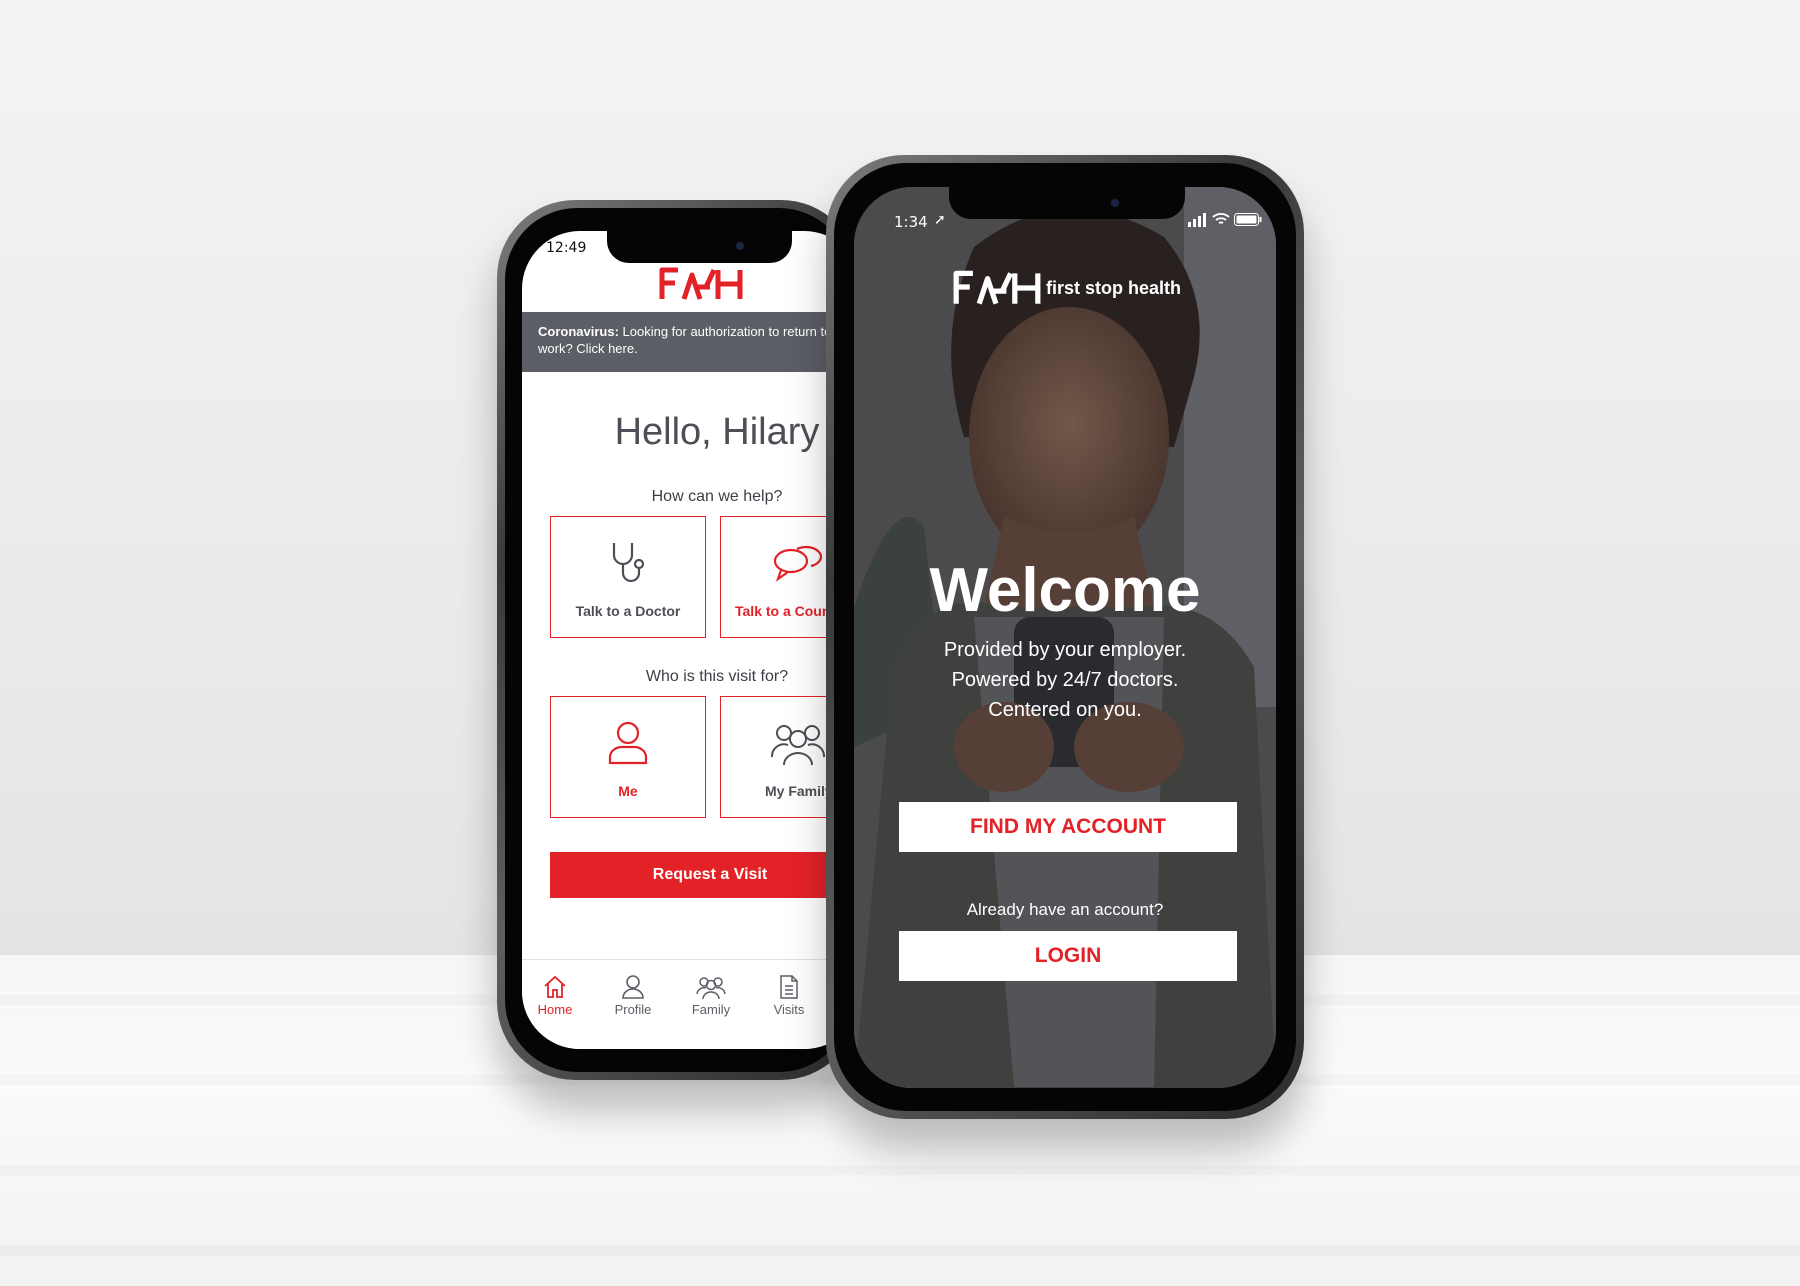 The width and height of the screenshot is (1800, 1286). Describe the element at coordinates (1114, 288) in the screenshot. I see `brand-text: first stop health` at that location.